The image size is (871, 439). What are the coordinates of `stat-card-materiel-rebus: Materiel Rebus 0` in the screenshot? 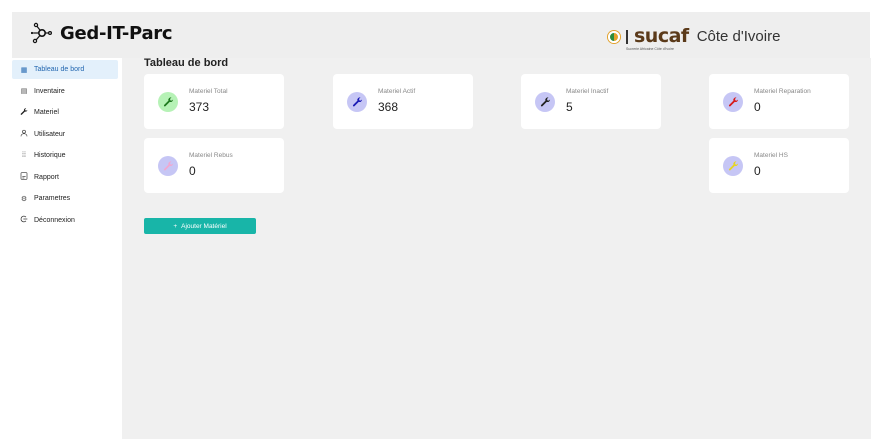 It's located at (214, 165).